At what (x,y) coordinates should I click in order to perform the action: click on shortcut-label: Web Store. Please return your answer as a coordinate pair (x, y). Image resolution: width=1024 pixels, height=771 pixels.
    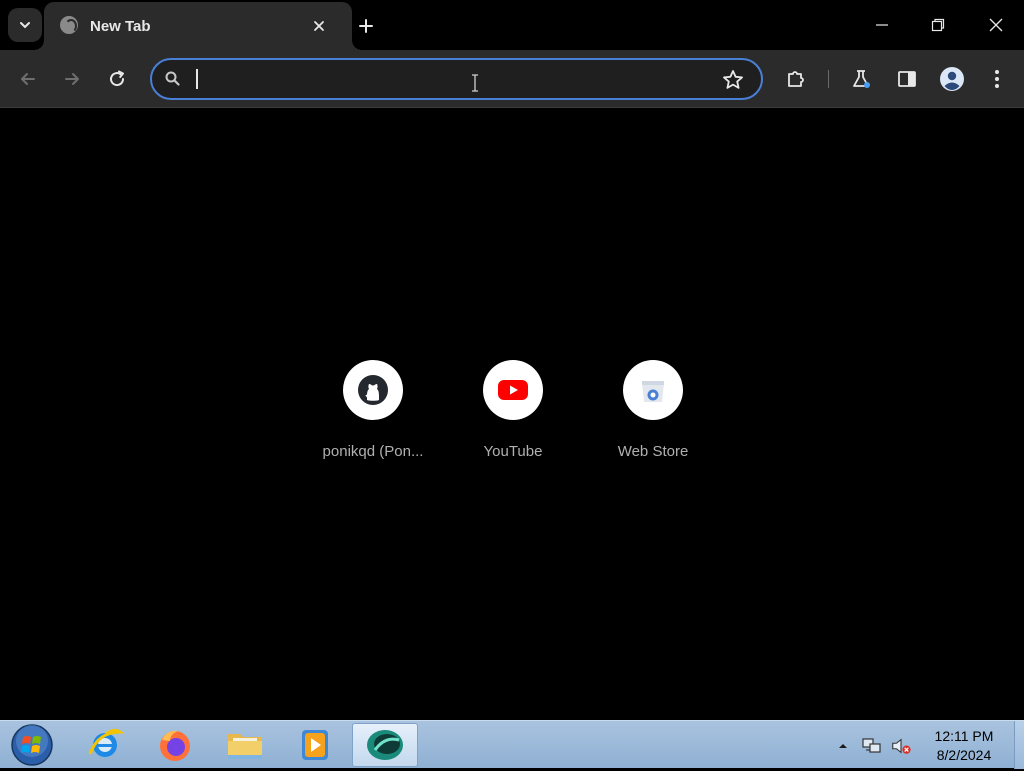
    Looking at the image, I should click on (653, 451).